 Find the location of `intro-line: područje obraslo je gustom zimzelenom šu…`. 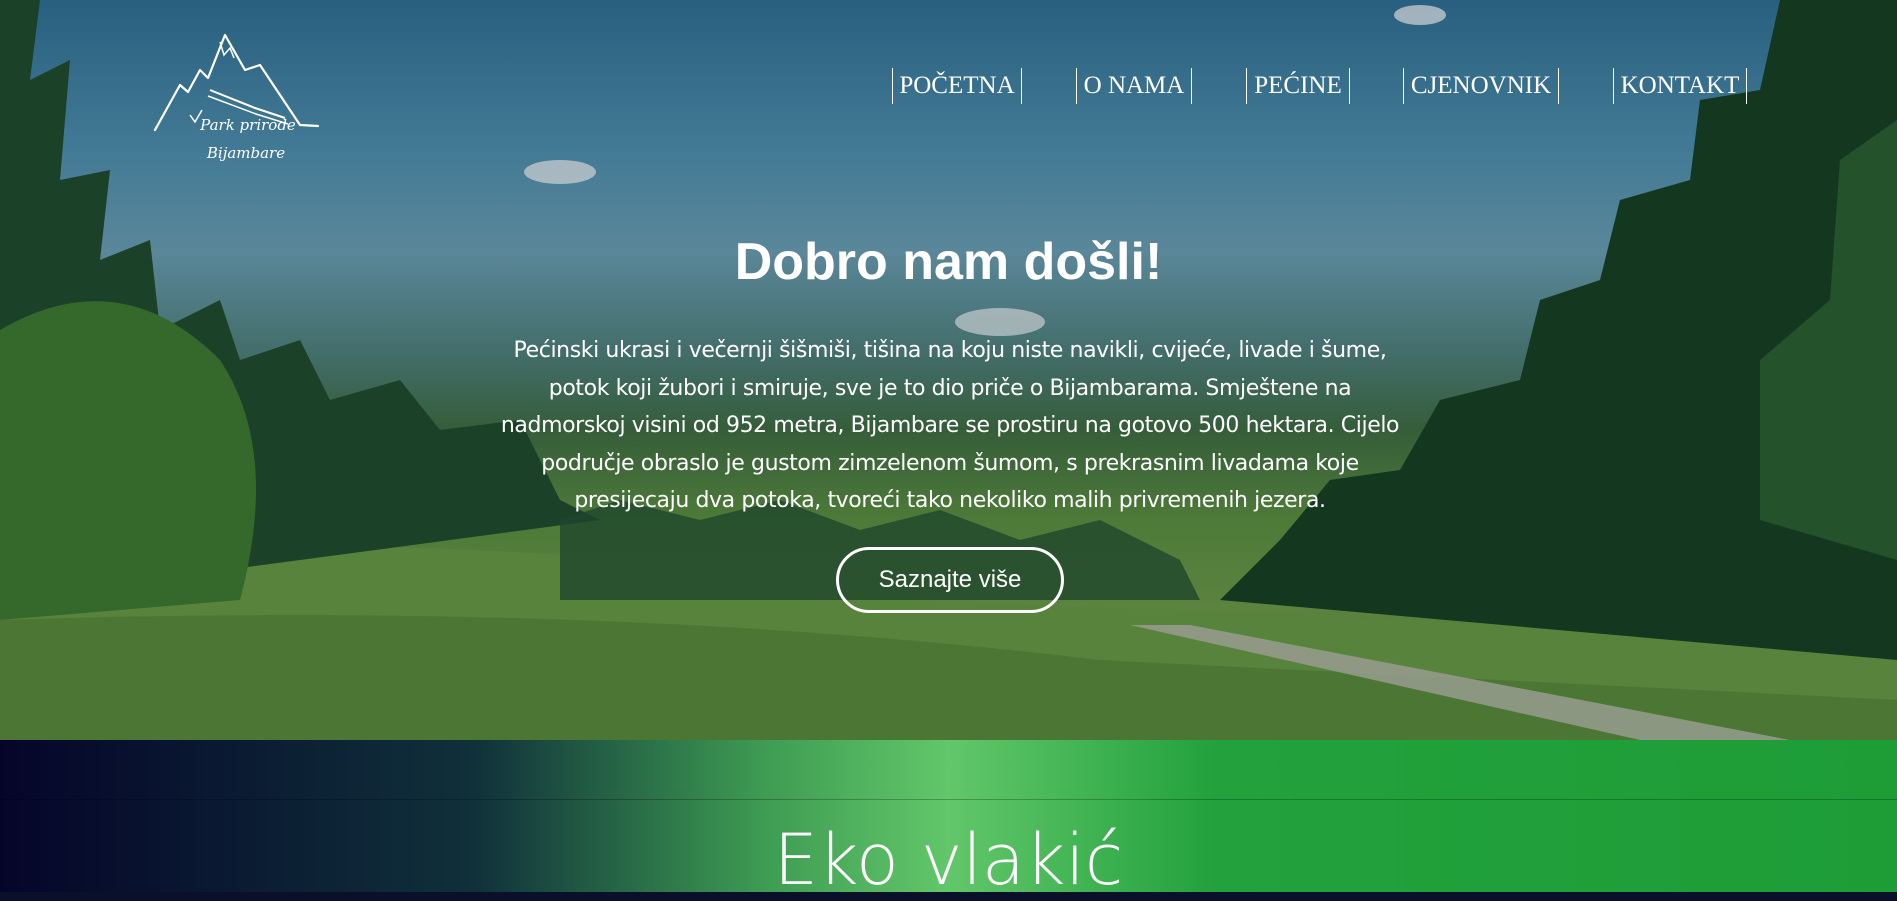

intro-line: područje obraslo je gustom zimzelenom šu… is located at coordinates (950, 463).